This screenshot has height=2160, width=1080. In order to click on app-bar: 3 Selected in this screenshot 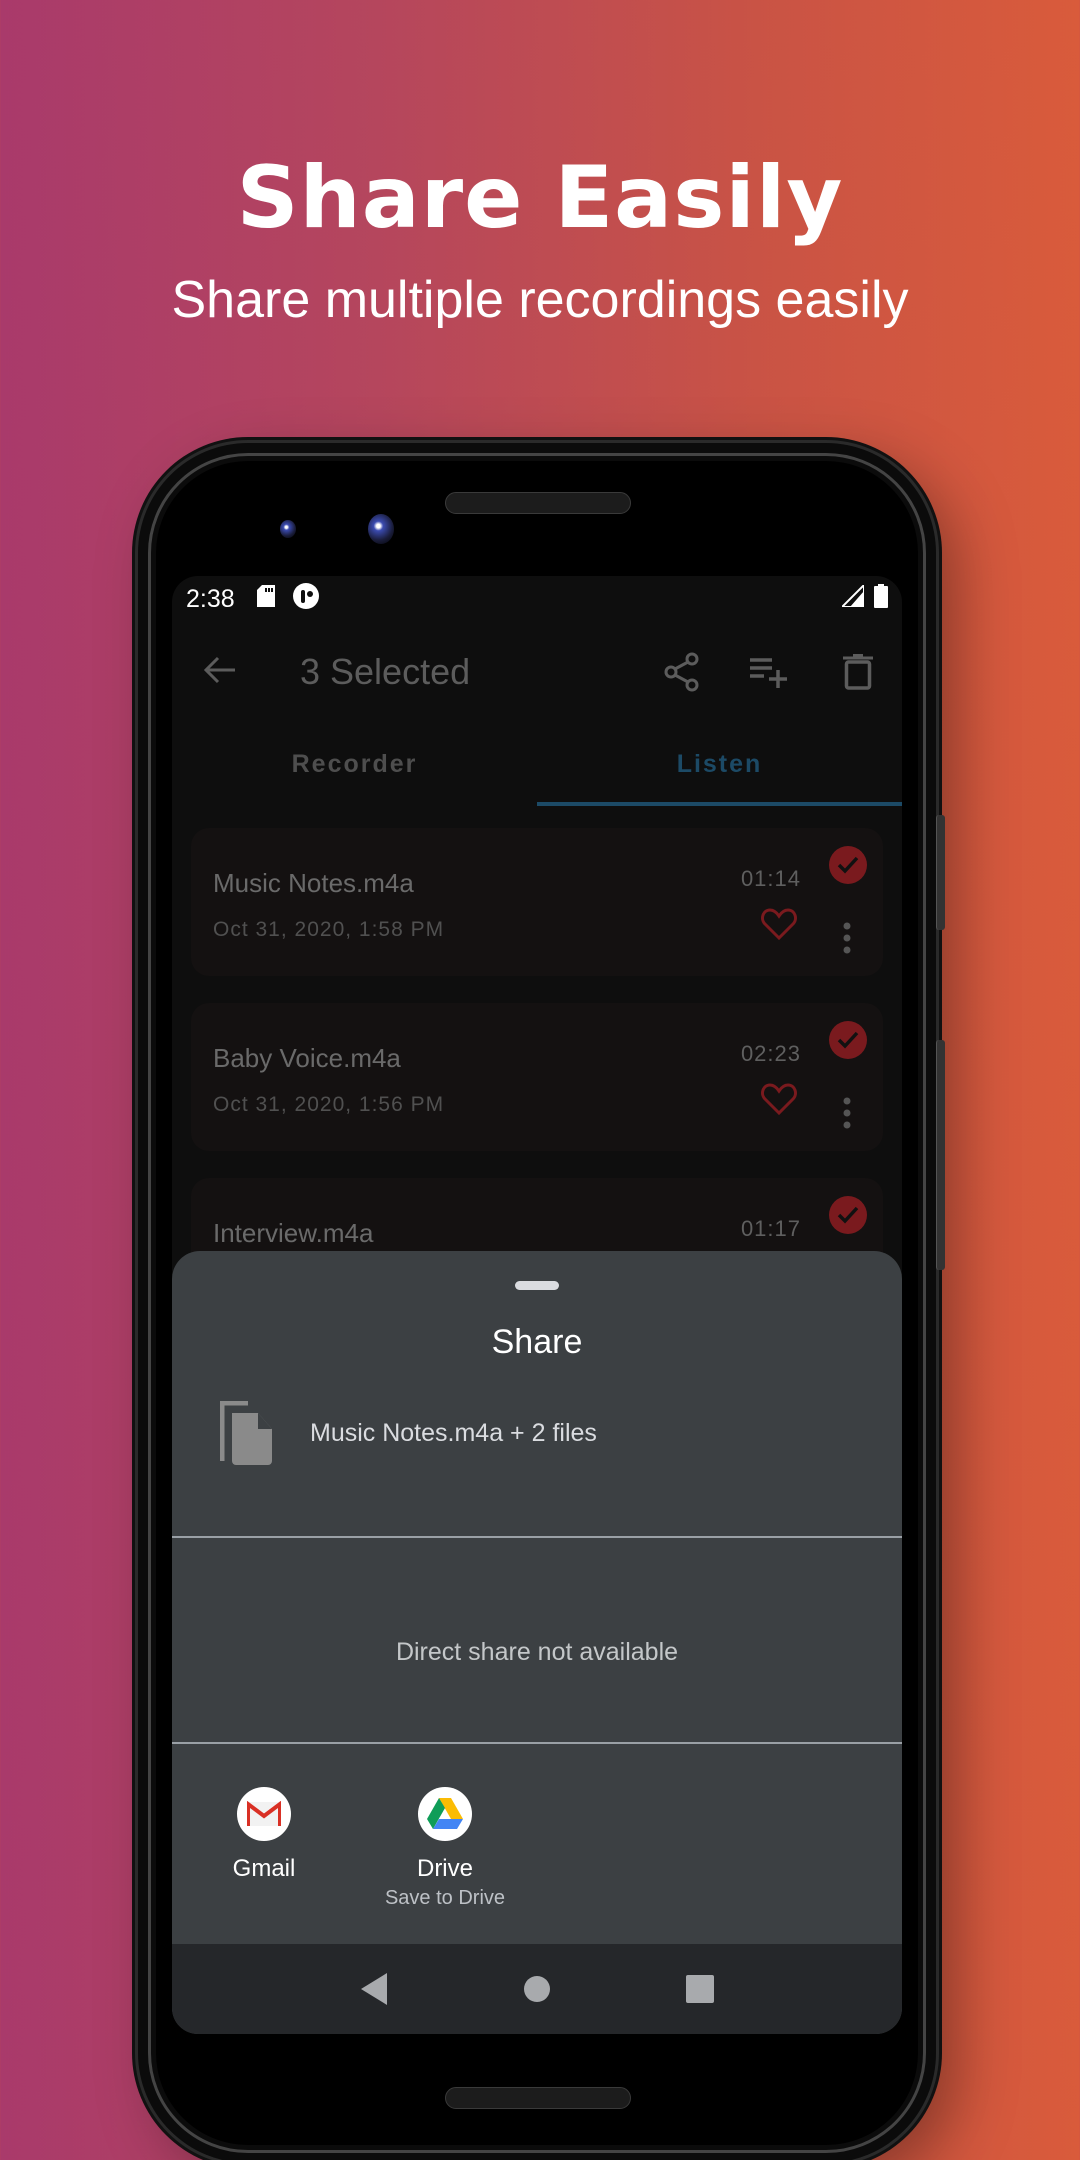, I will do `click(537, 672)`.